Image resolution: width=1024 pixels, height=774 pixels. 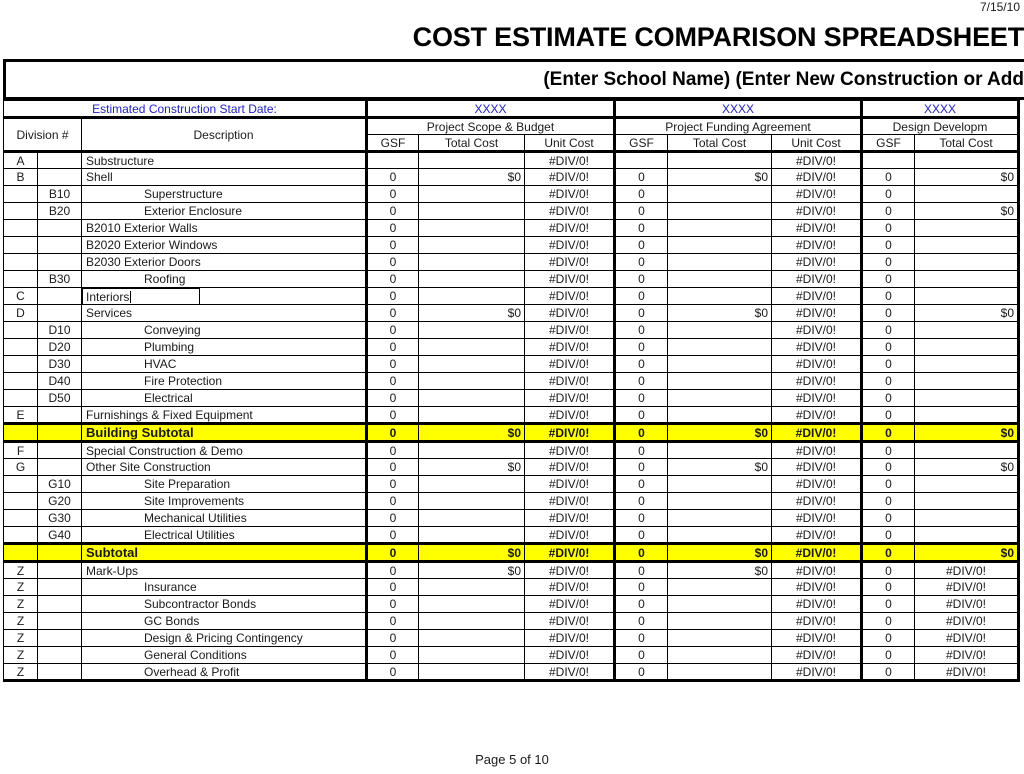 What do you see at coordinates (141, 296) in the screenshot?
I see `cell-edit-box: Interiors` at bounding box center [141, 296].